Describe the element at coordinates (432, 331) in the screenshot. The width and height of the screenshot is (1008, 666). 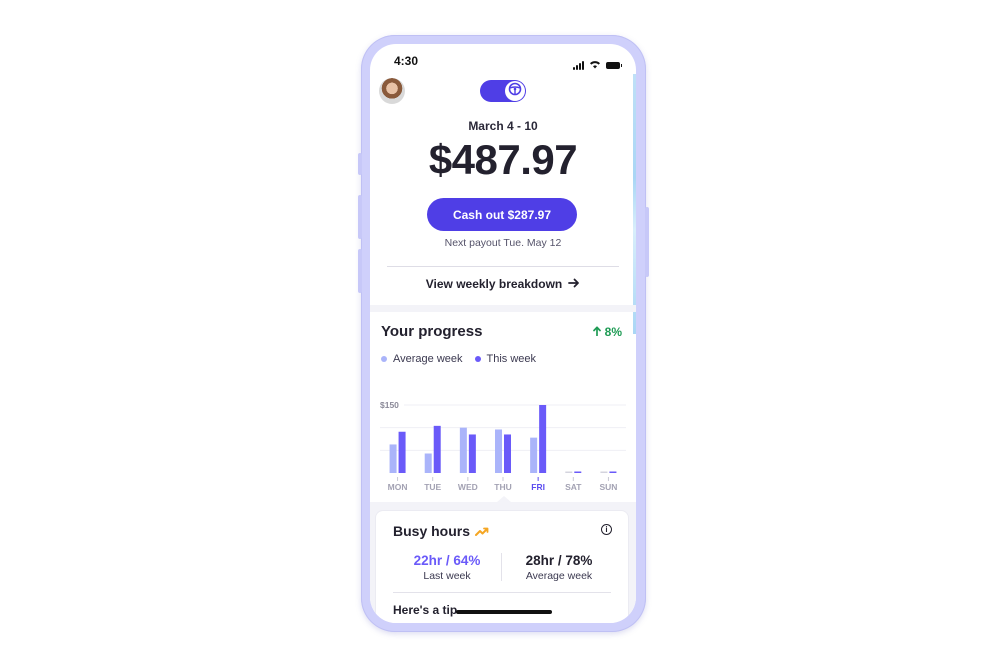
I see `progress-title: Your progress` at that location.